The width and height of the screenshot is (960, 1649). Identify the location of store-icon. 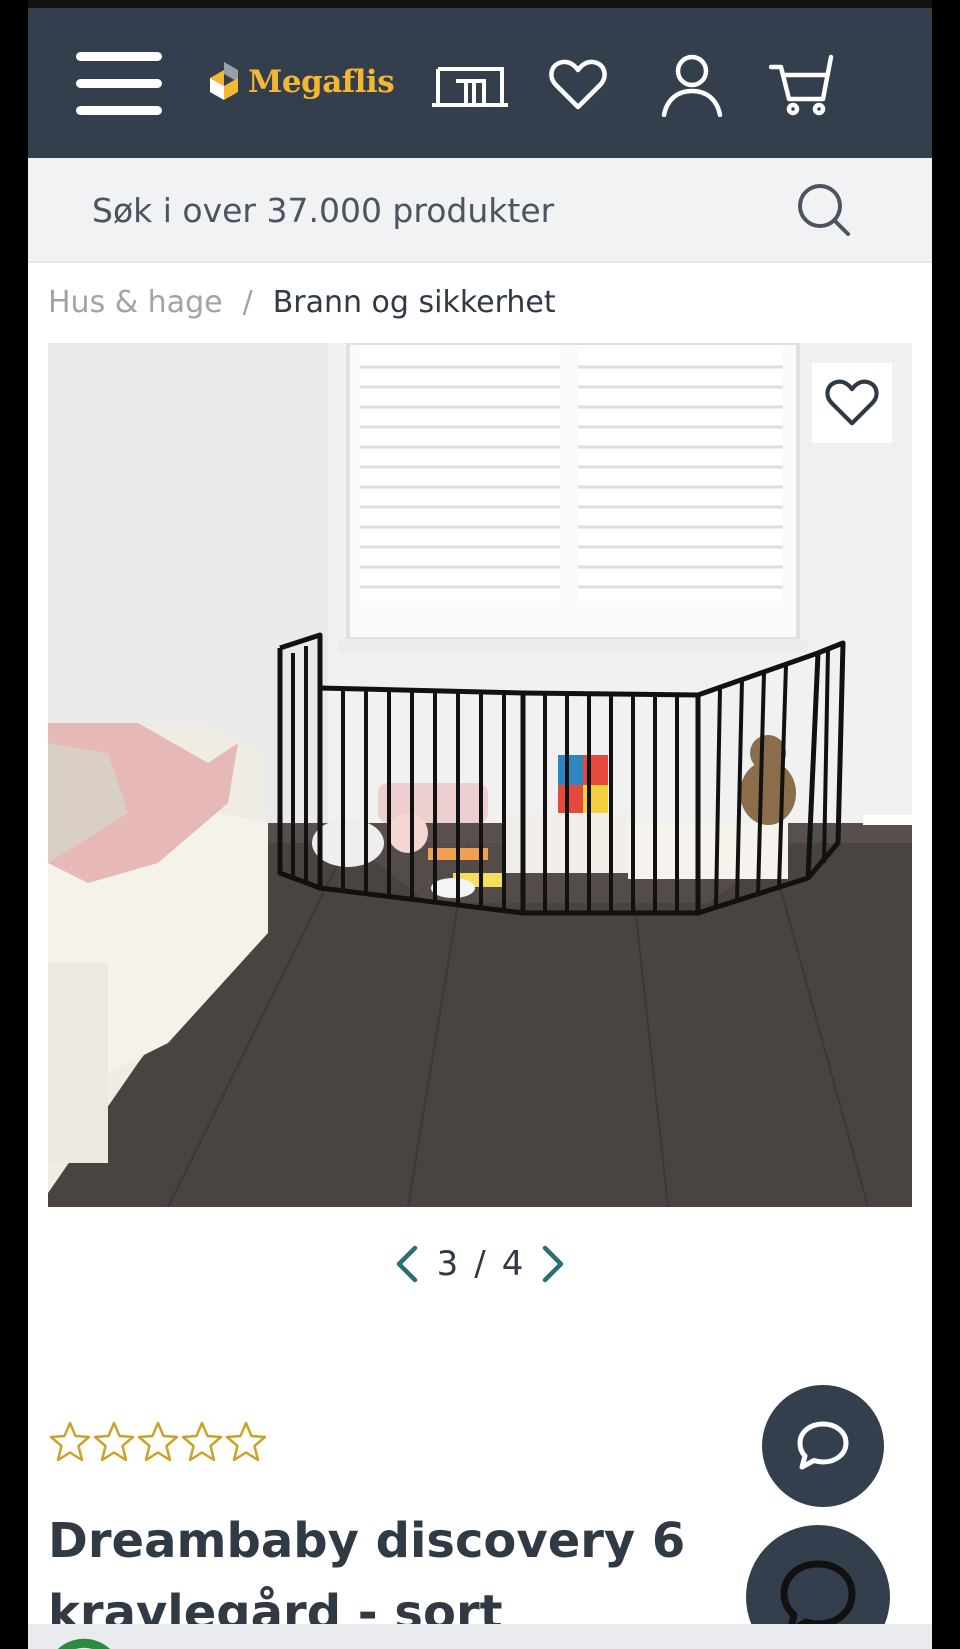
(470, 85).